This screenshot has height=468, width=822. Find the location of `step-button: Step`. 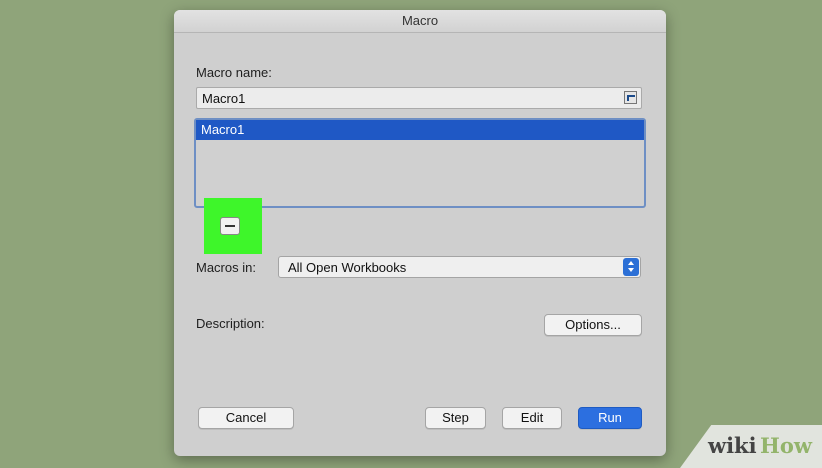

step-button: Step is located at coordinates (455, 418).